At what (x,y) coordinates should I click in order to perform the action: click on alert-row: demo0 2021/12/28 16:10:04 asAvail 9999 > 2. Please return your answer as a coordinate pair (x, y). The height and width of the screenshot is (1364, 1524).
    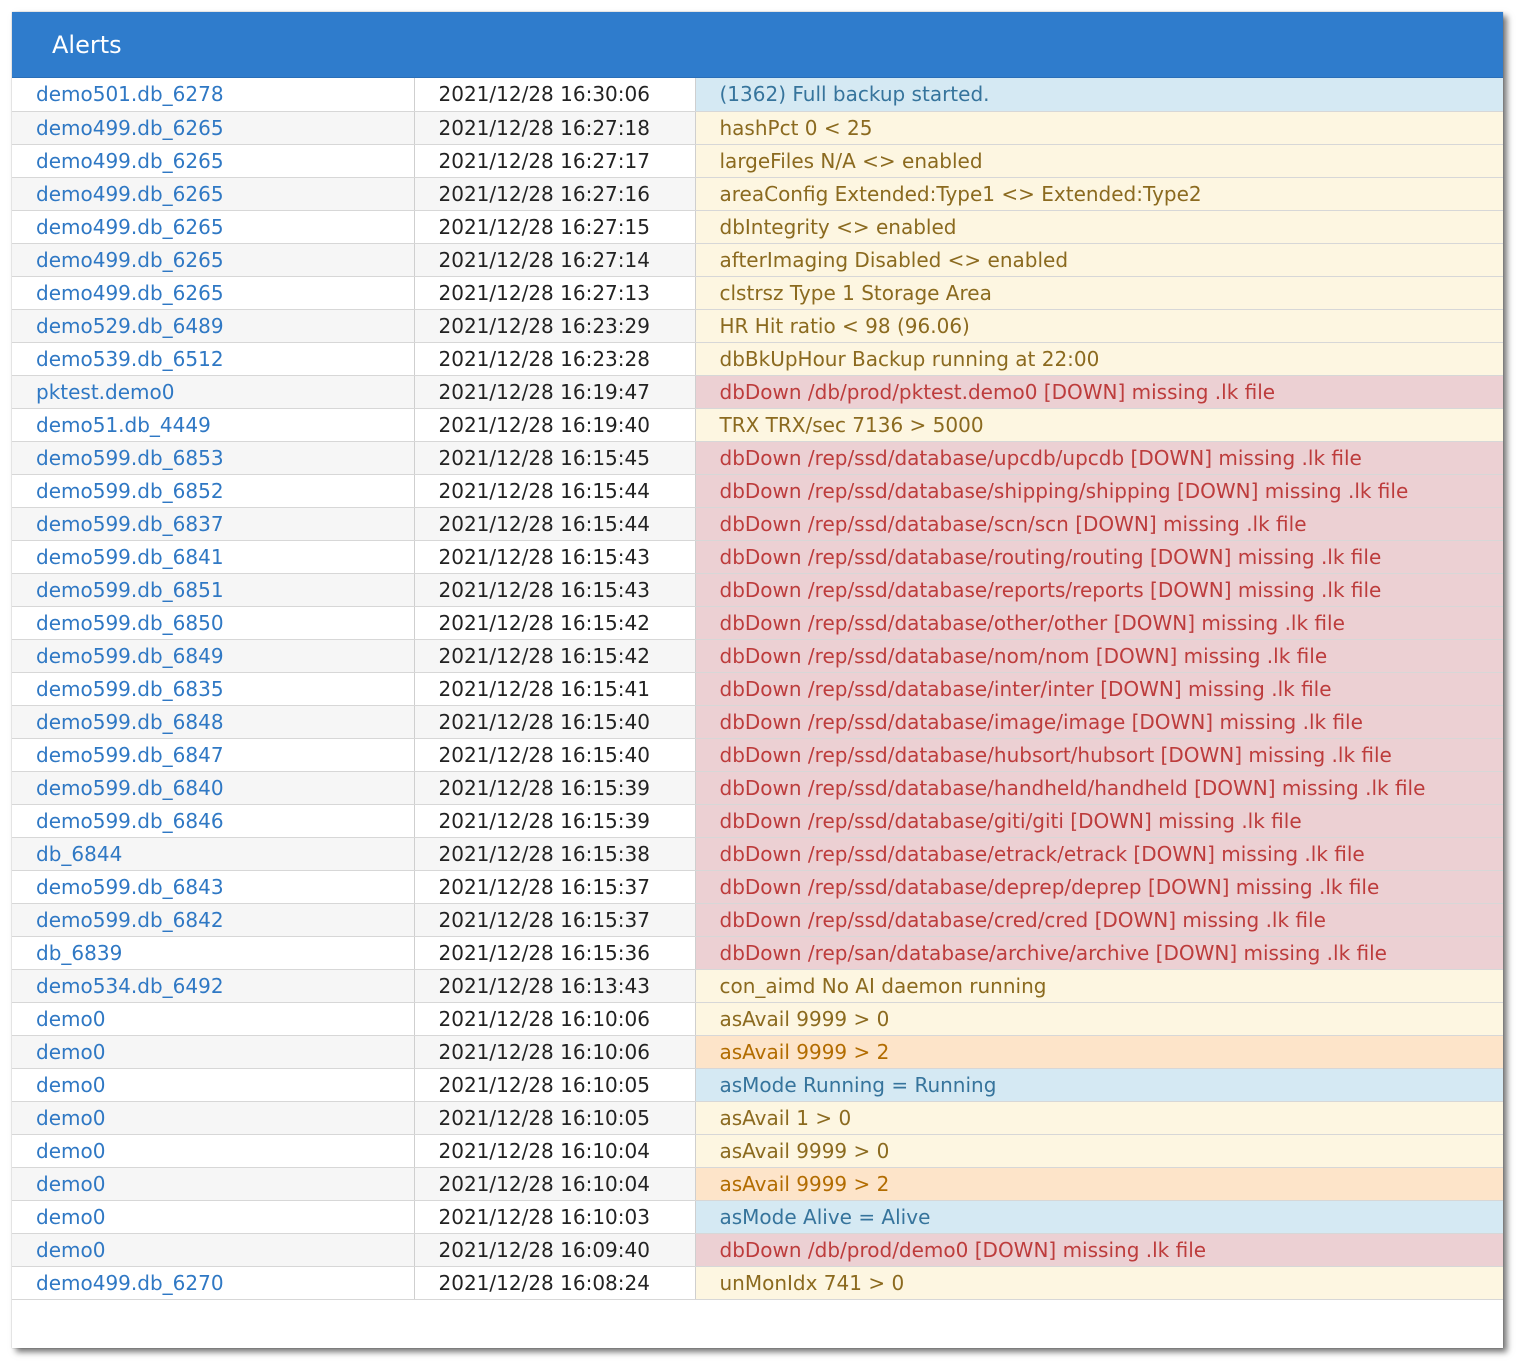
    Looking at the image, I should click on (757, 1184).